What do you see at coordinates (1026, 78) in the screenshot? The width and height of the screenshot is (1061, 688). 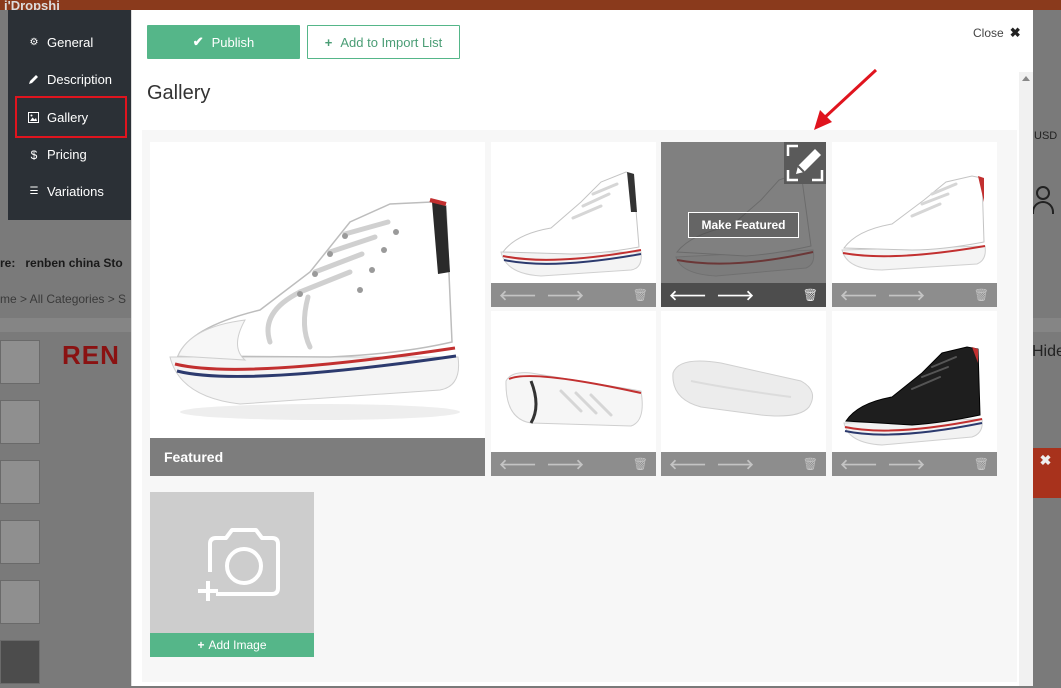 I see `scroll-up-icon` at bounding box center [1026, 78].